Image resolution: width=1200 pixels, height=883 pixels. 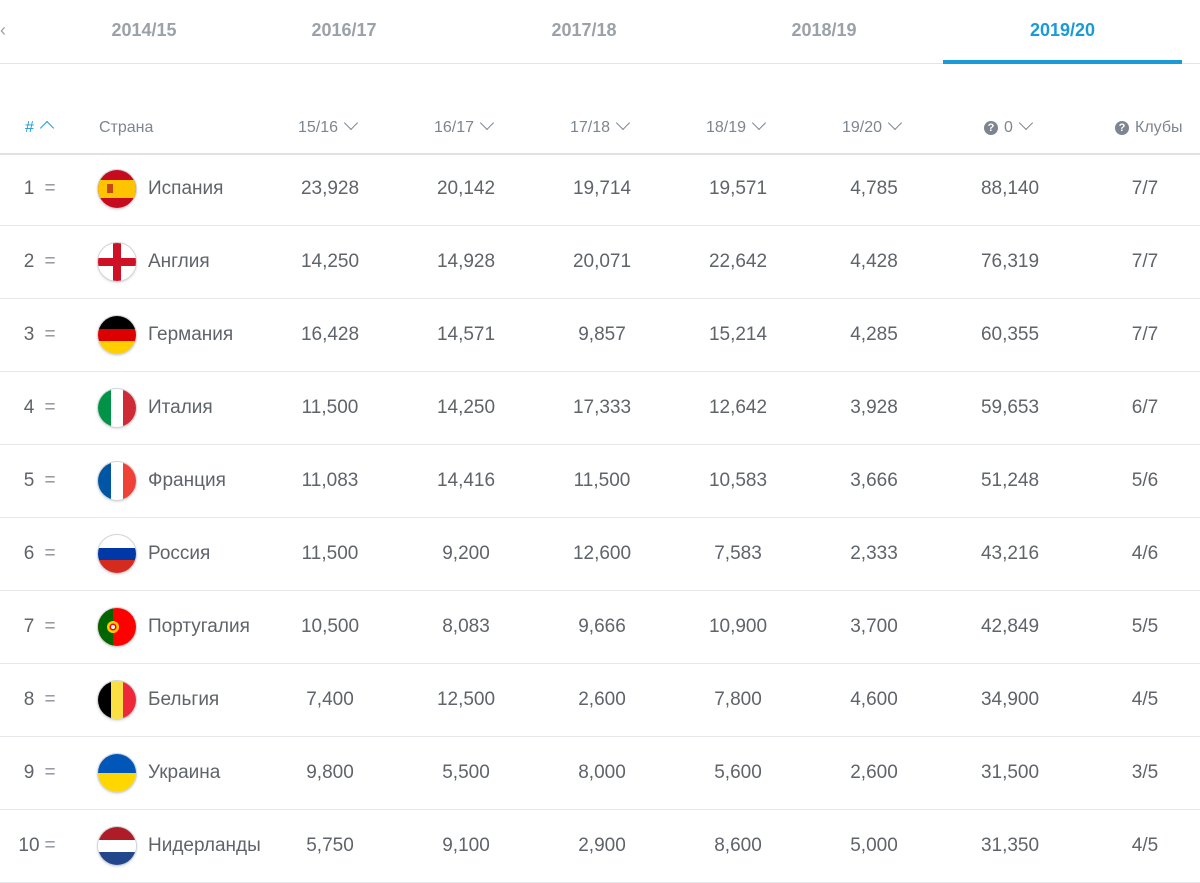 I want to click on header-season-17-18-label: 17/18, so click(x=590, y=127).